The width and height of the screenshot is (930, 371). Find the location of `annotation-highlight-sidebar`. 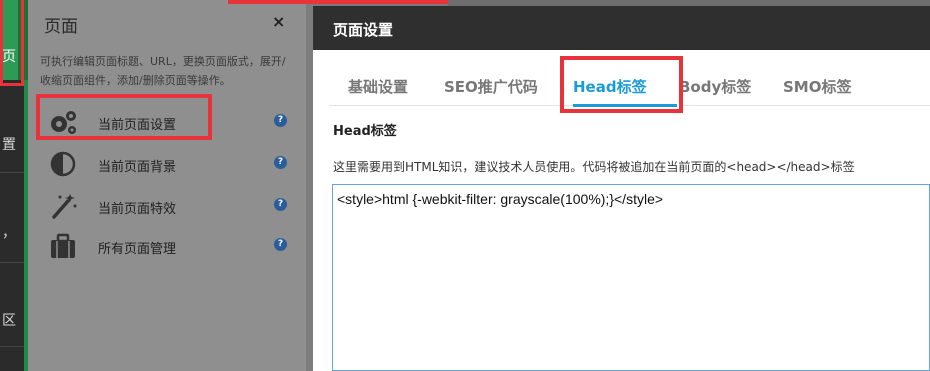

annotation-highlight-sidebar is located at coordinates (12, 43).